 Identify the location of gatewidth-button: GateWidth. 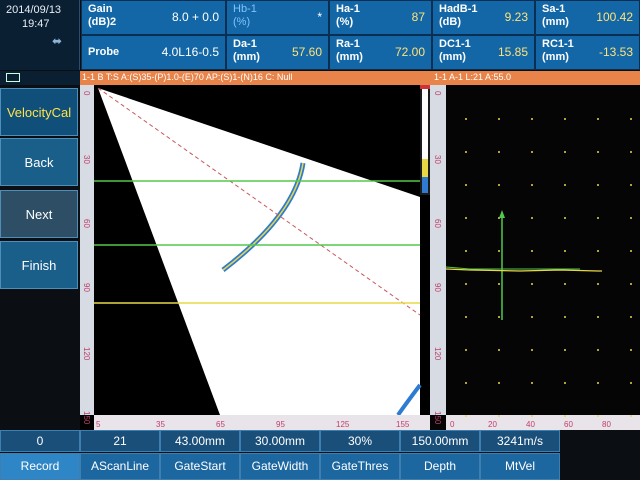
(280, 466).